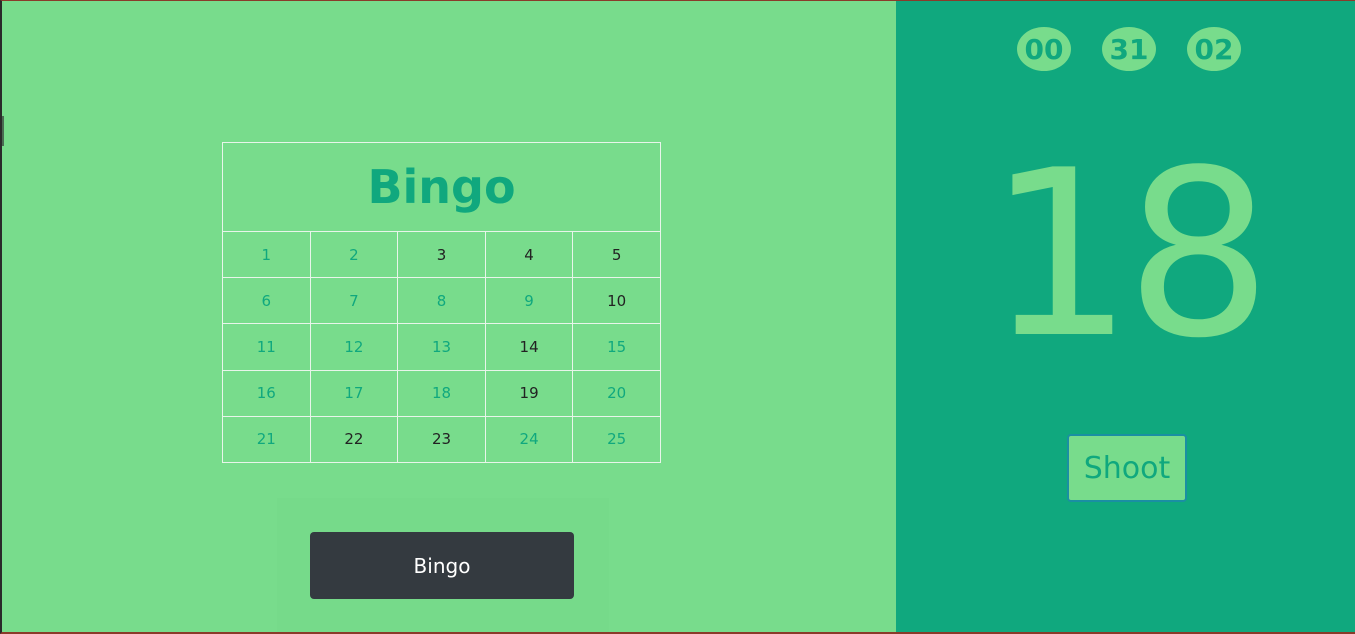 This screenshot has width=1355, height=634. Describe the element at coordinates (266, 347) in the screenshot. I see `board-cell: 11` at that location.